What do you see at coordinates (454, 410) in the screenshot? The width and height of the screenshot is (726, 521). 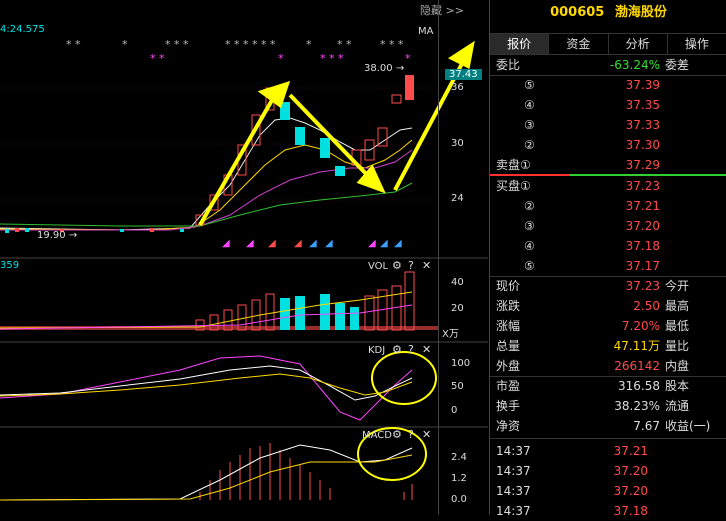 I see `kdj-axis-label: 0` at bounding box center [454, 410].